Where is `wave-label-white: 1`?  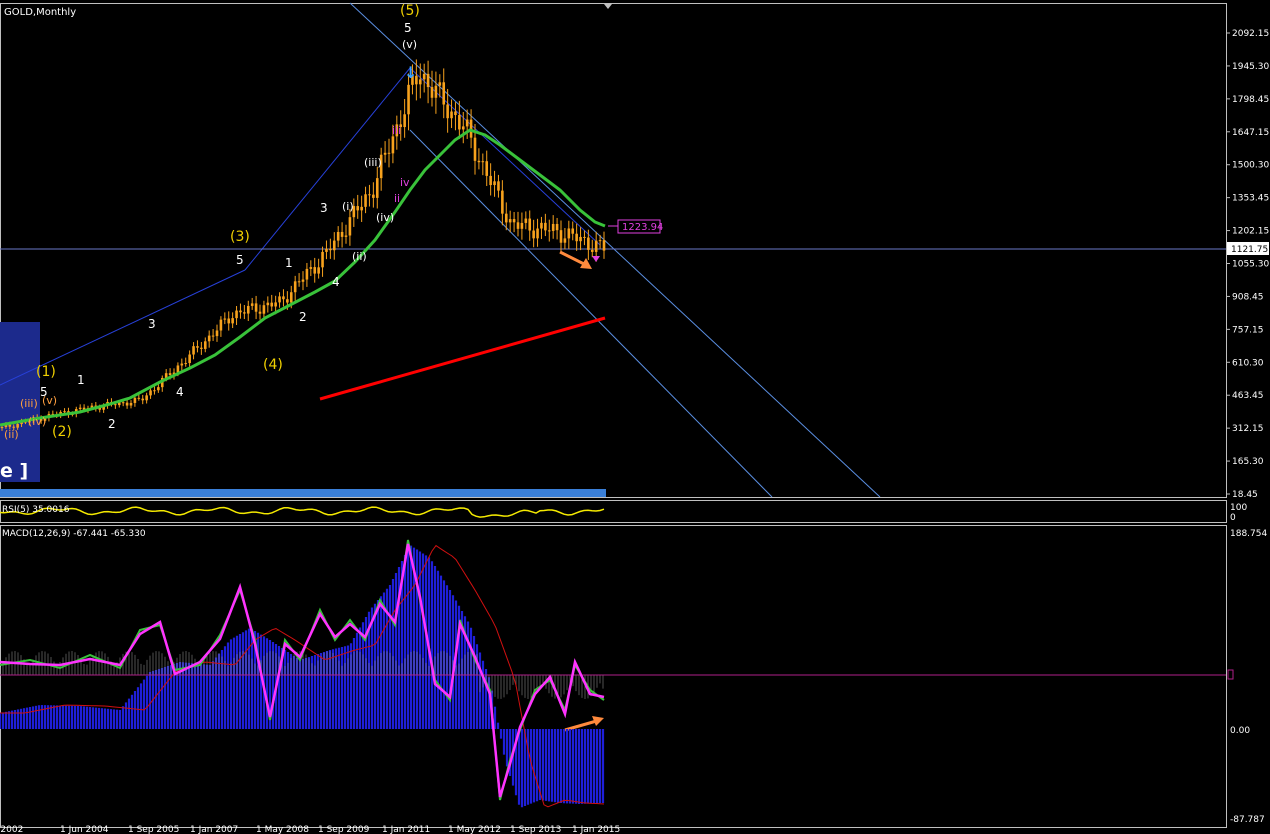
wave-label-white: 1 is located at coordinates (81, 380).